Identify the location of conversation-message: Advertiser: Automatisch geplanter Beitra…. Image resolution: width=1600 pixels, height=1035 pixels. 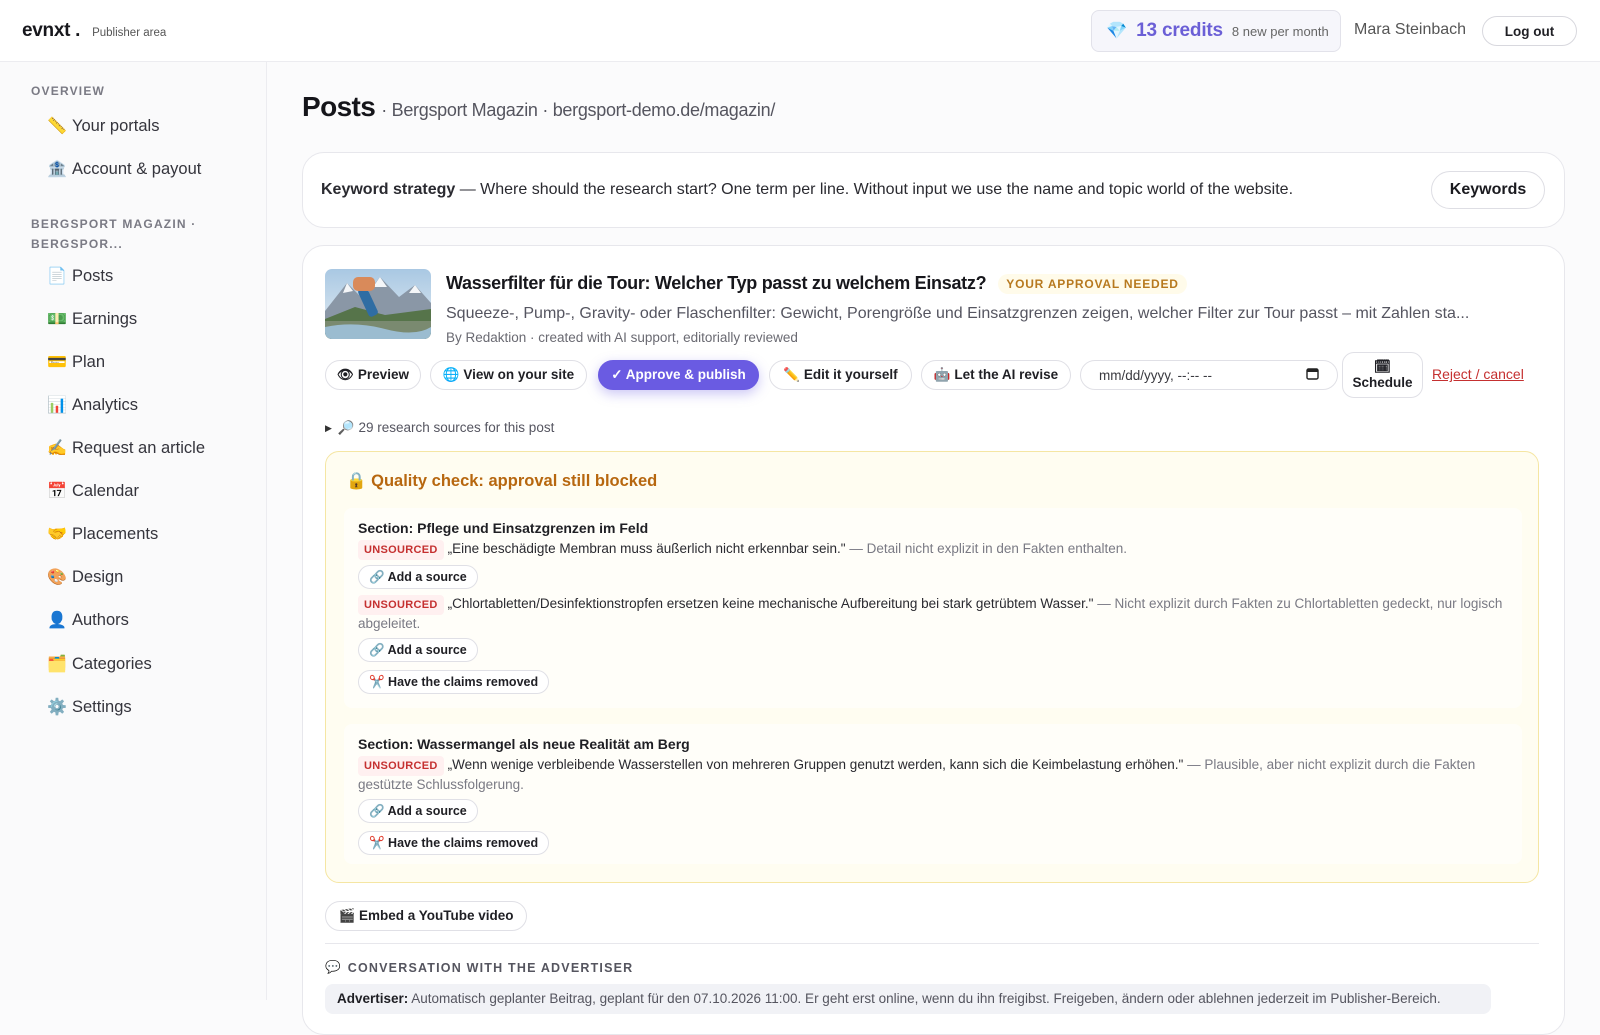
(908, 999).